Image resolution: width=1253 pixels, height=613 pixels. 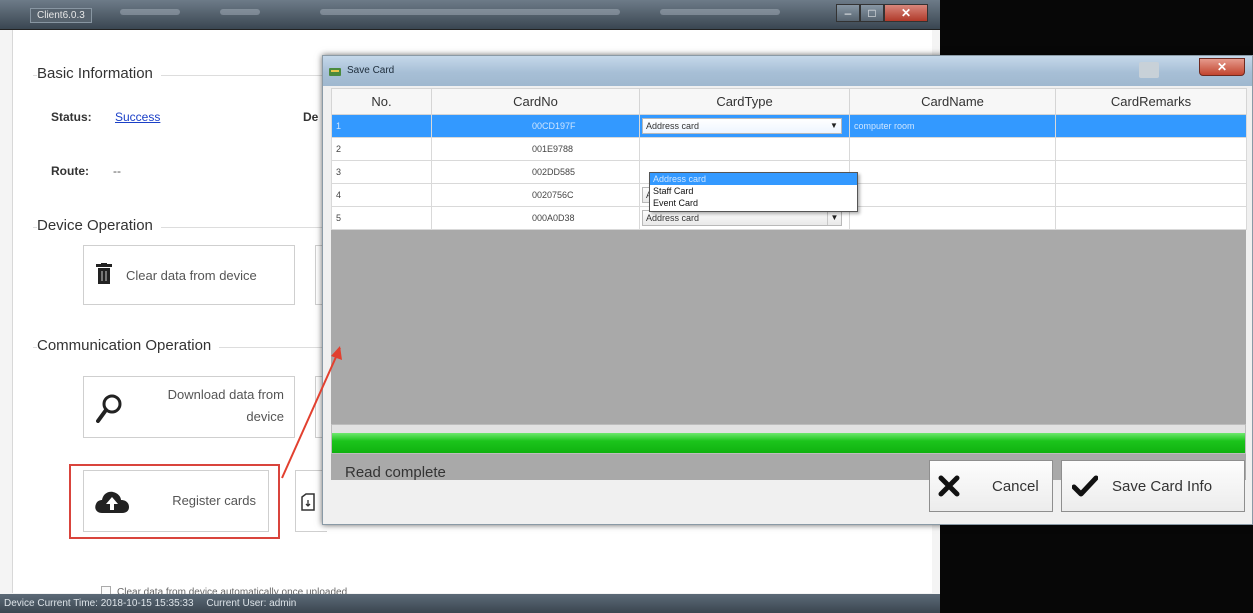 I want to click on read-progress-bar, so click(x=788, y=439).